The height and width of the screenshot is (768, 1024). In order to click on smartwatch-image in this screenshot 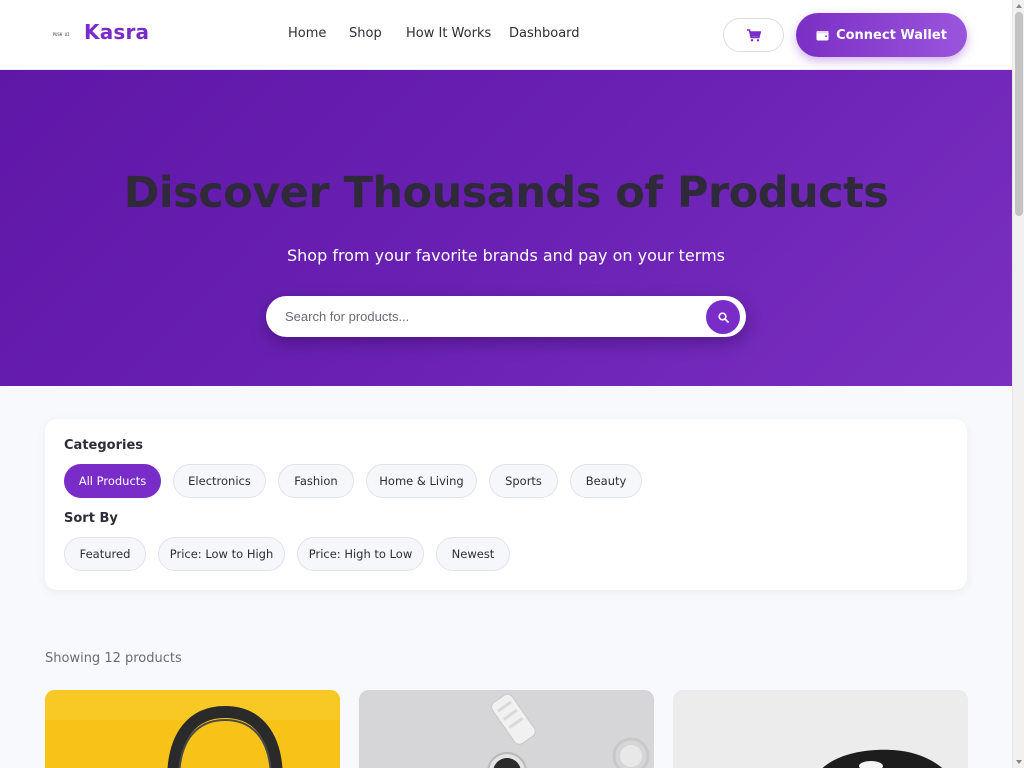, I will do `click(506, 729)`.